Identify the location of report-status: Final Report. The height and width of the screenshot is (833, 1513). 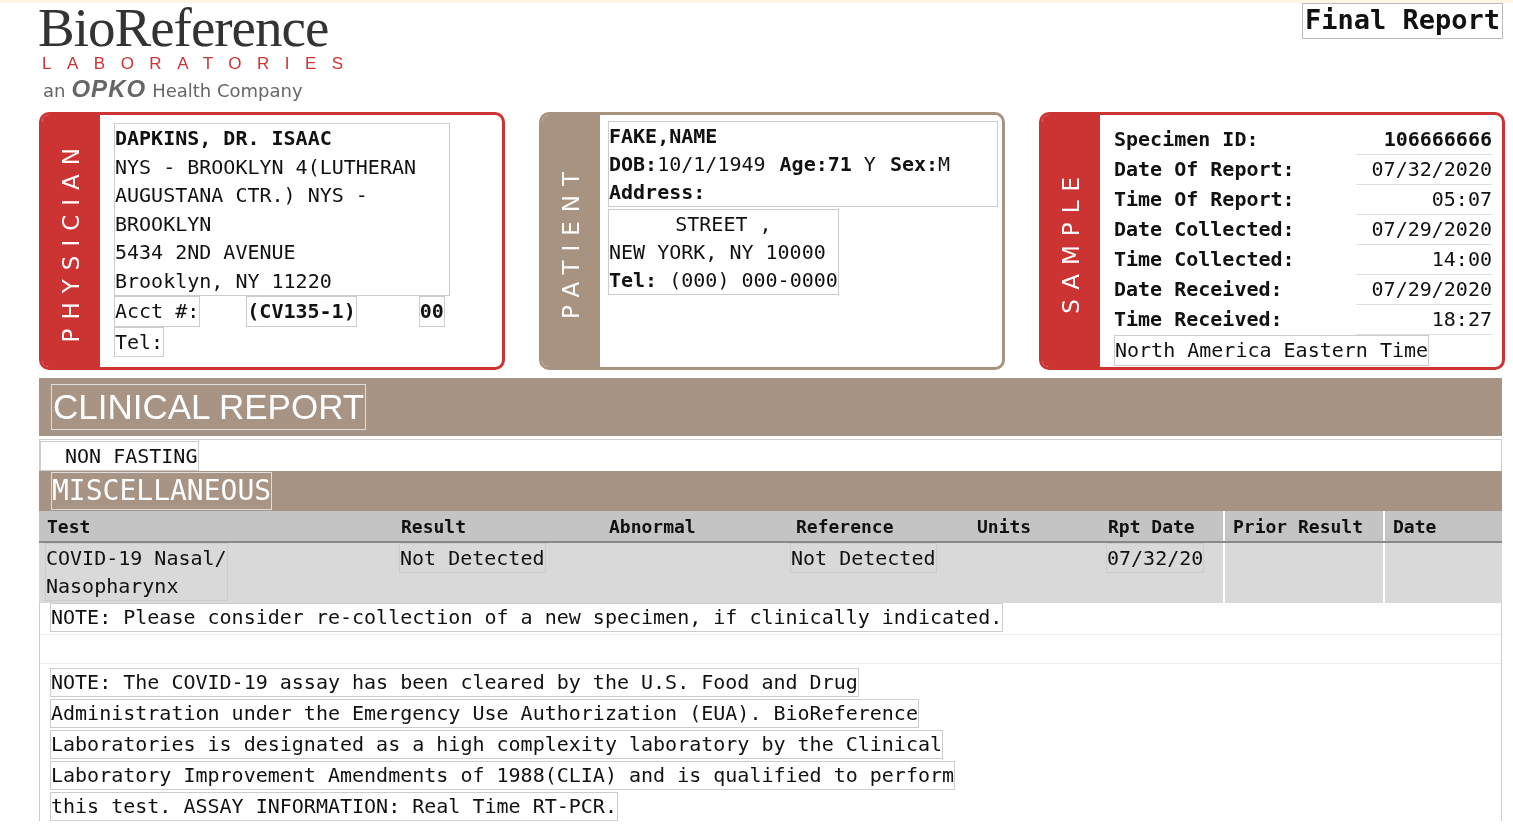
(1402, 21).